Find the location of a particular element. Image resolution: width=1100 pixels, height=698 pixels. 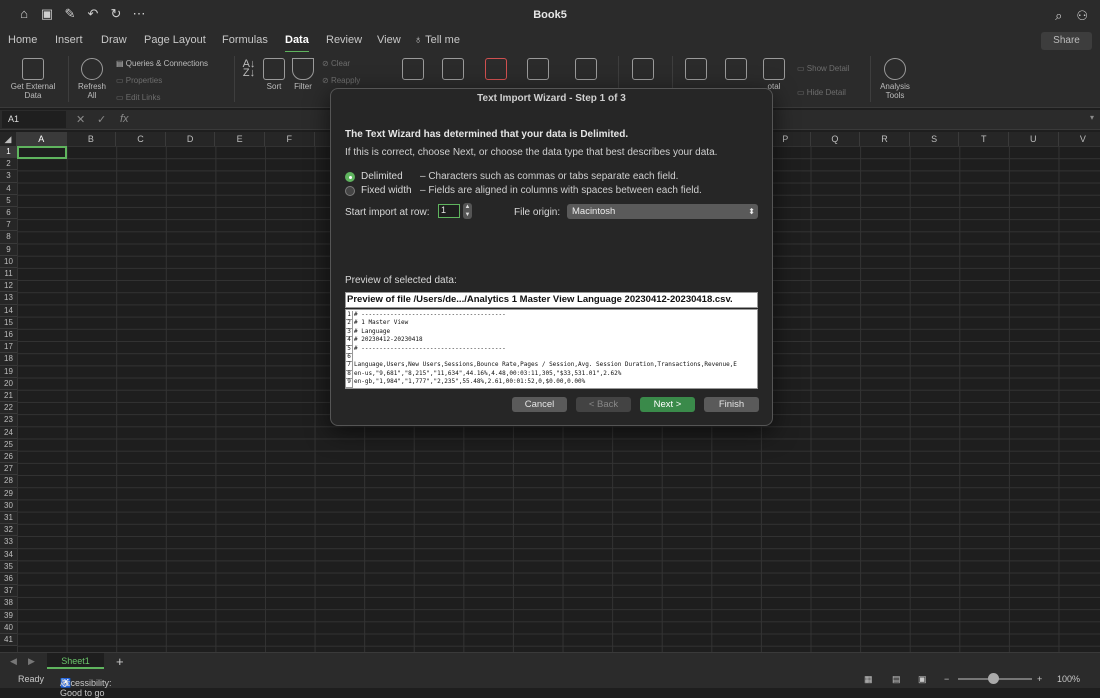

subtotal-button: otal is located at coordinates (774, 74).